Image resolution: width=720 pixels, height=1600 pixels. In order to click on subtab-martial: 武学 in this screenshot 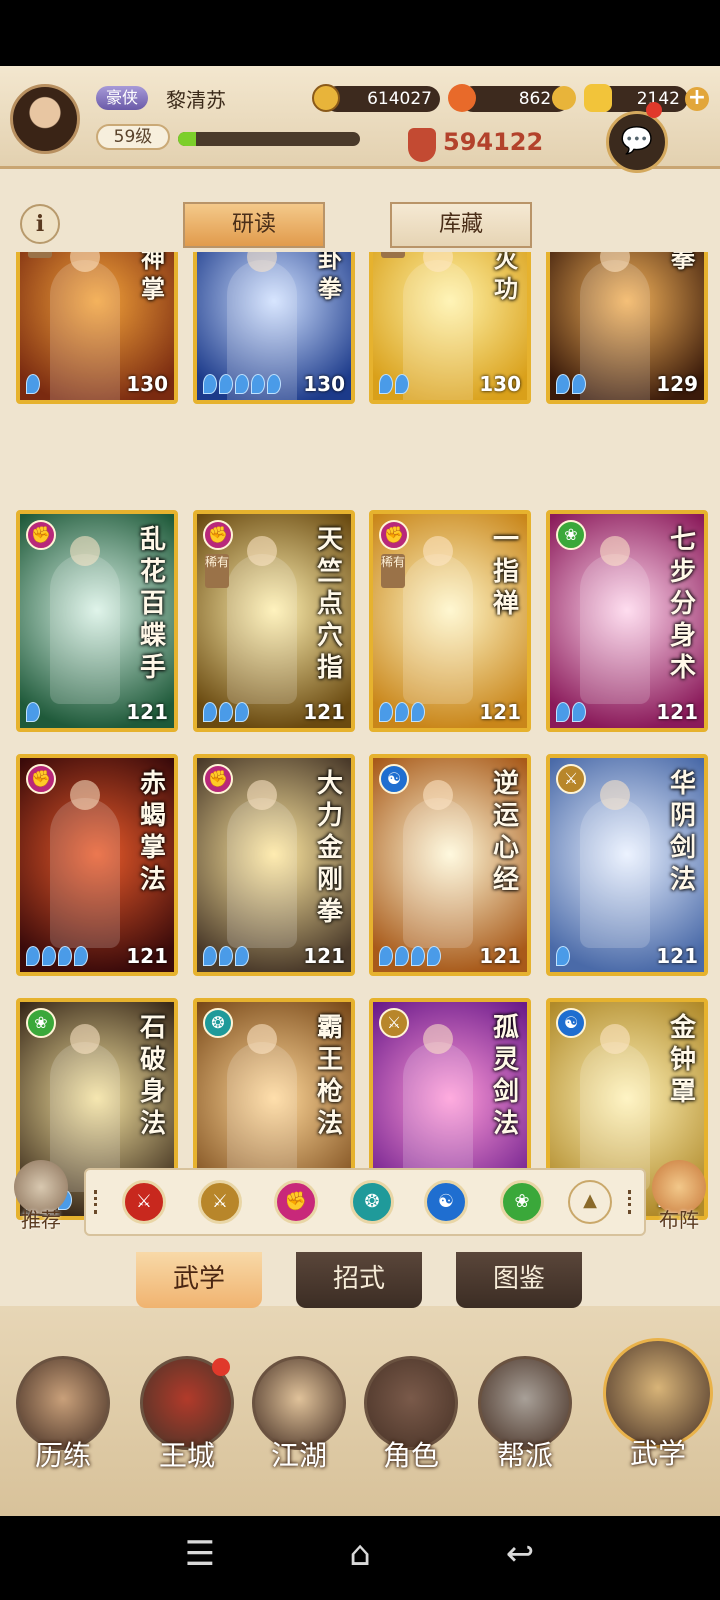, I will do `click(199, 1280)`.